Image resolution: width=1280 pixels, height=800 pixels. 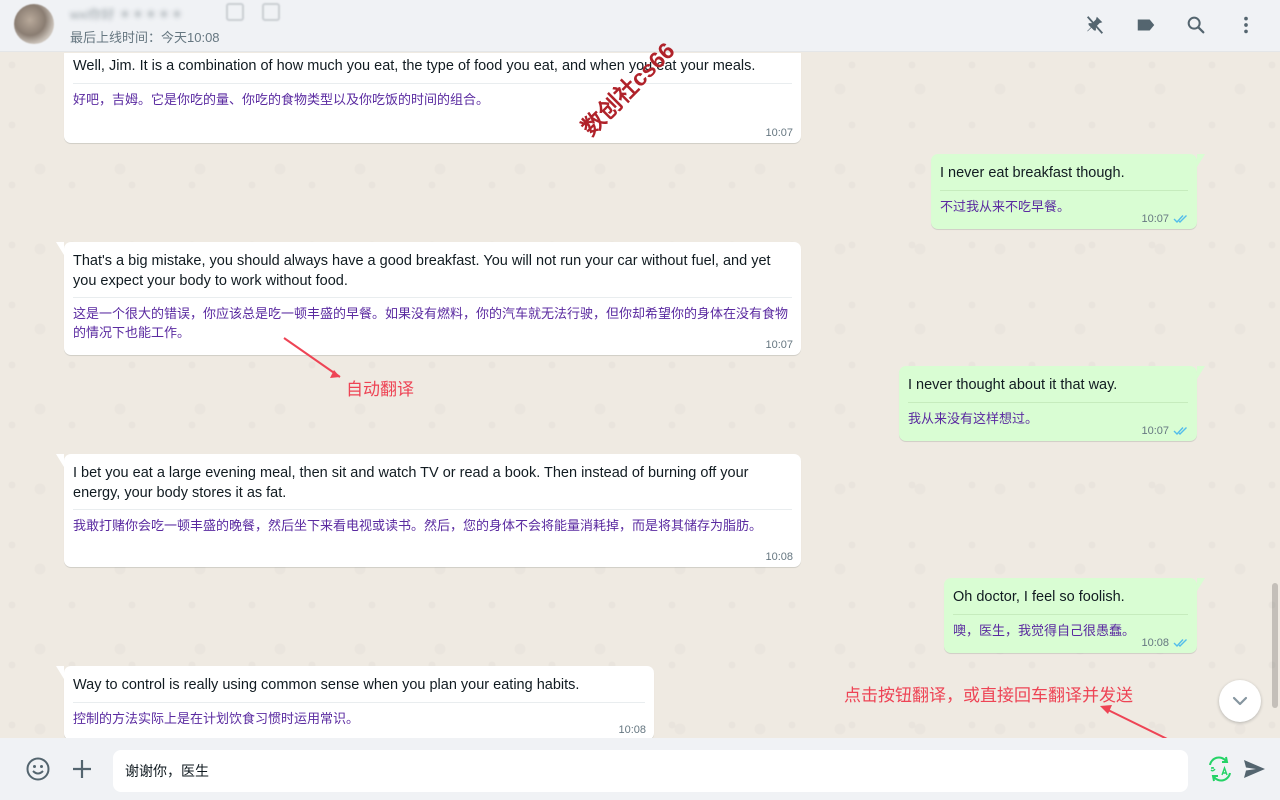 What do you see at coordinates (1220, 769) in the screenshot?
I see `translate-icon` at bounding box center [1220, 769].